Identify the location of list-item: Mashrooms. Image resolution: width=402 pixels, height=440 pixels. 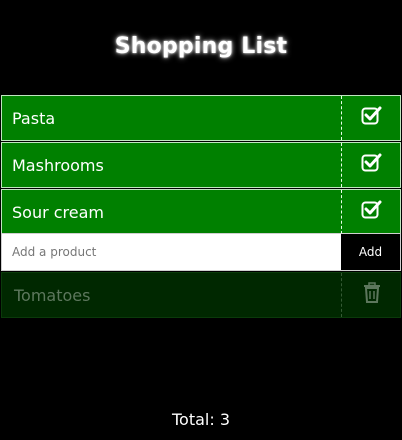
(201, 165).